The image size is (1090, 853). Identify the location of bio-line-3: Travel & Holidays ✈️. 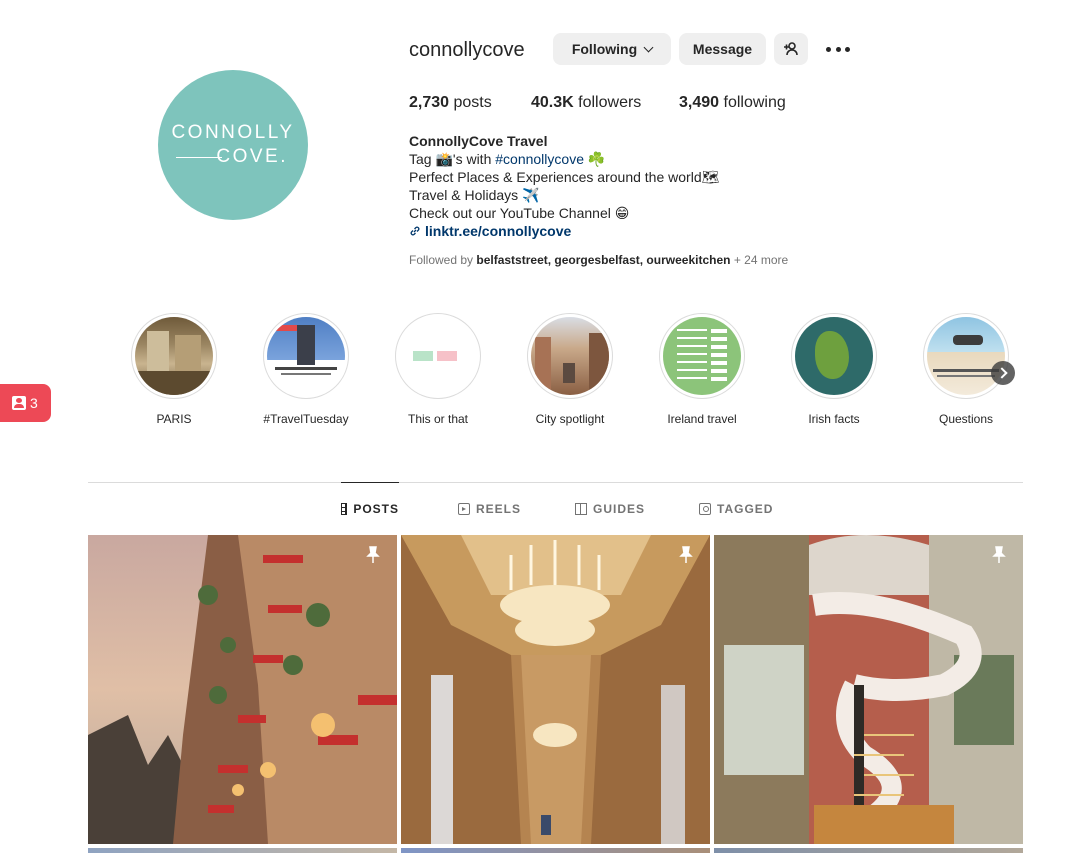
(474, 195).